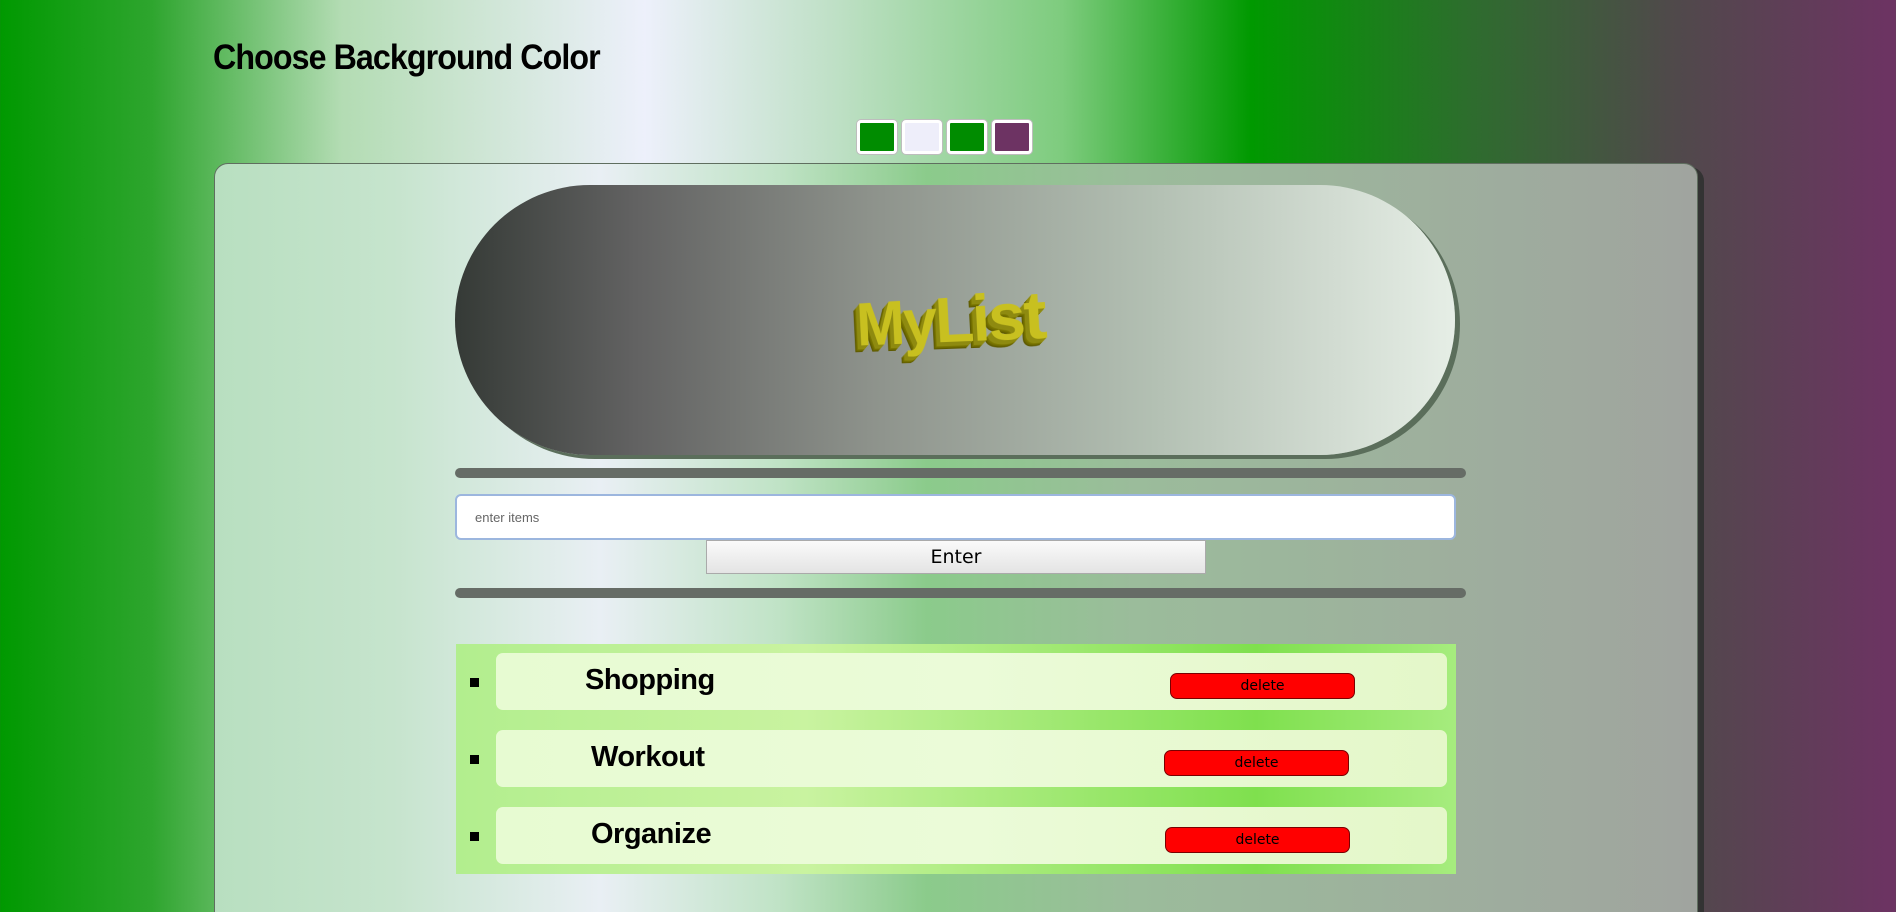 This screenshot has height=912, width=1896. What do you see at coordinates (651, 834) in the screenshot?
I see `list-item-label: Organize` at bounding box center [651, 834].